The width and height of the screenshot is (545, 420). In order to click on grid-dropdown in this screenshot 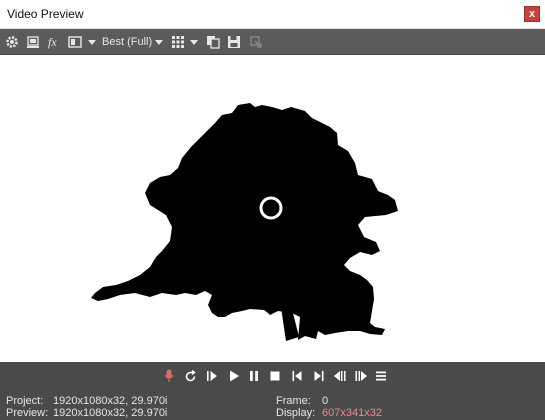, I will do `click(193, 42)`.